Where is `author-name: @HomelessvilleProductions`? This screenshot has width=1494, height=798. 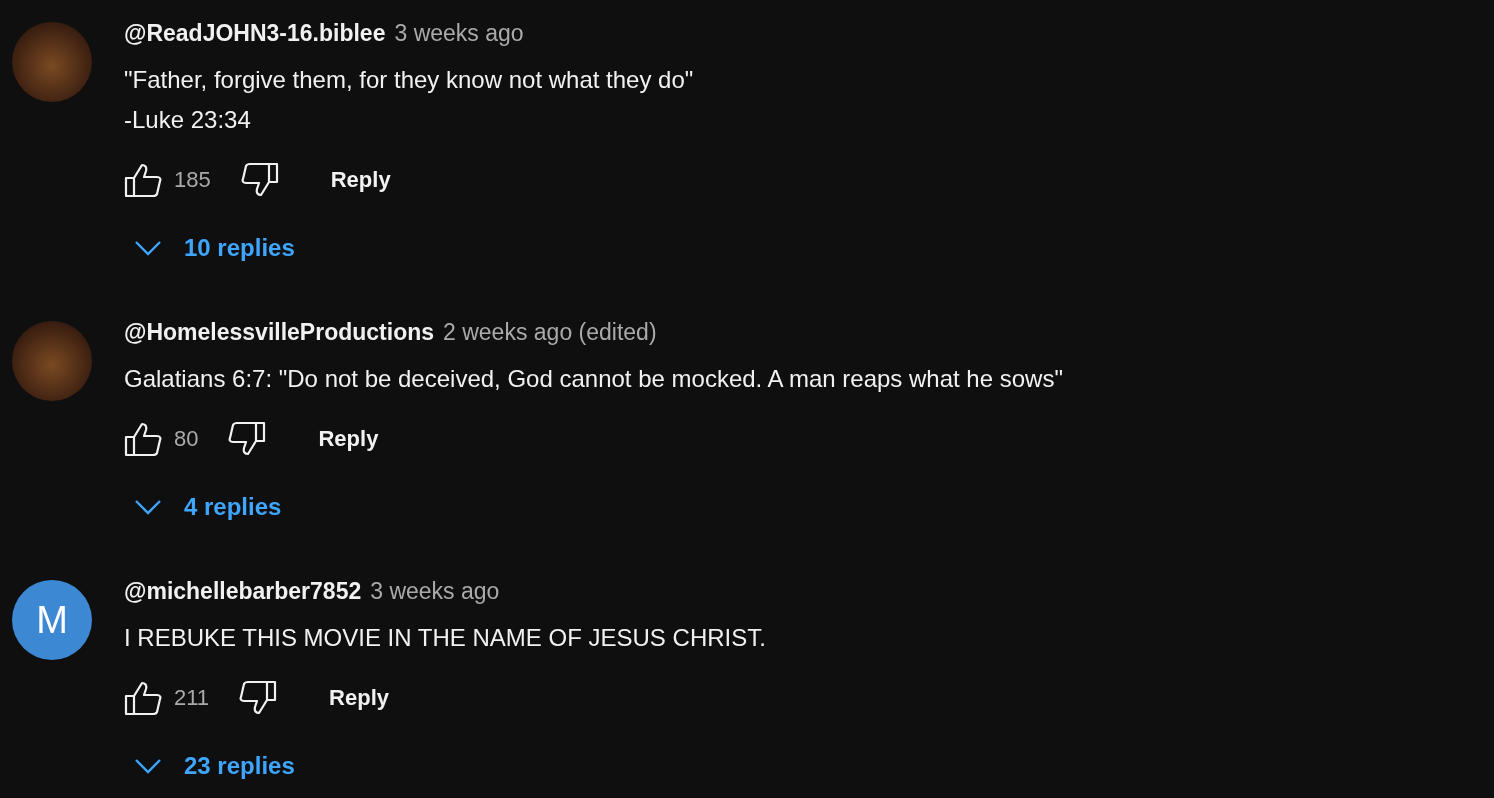
author-name: @HomelessvilleProductions is located at coordinates (279, 332).